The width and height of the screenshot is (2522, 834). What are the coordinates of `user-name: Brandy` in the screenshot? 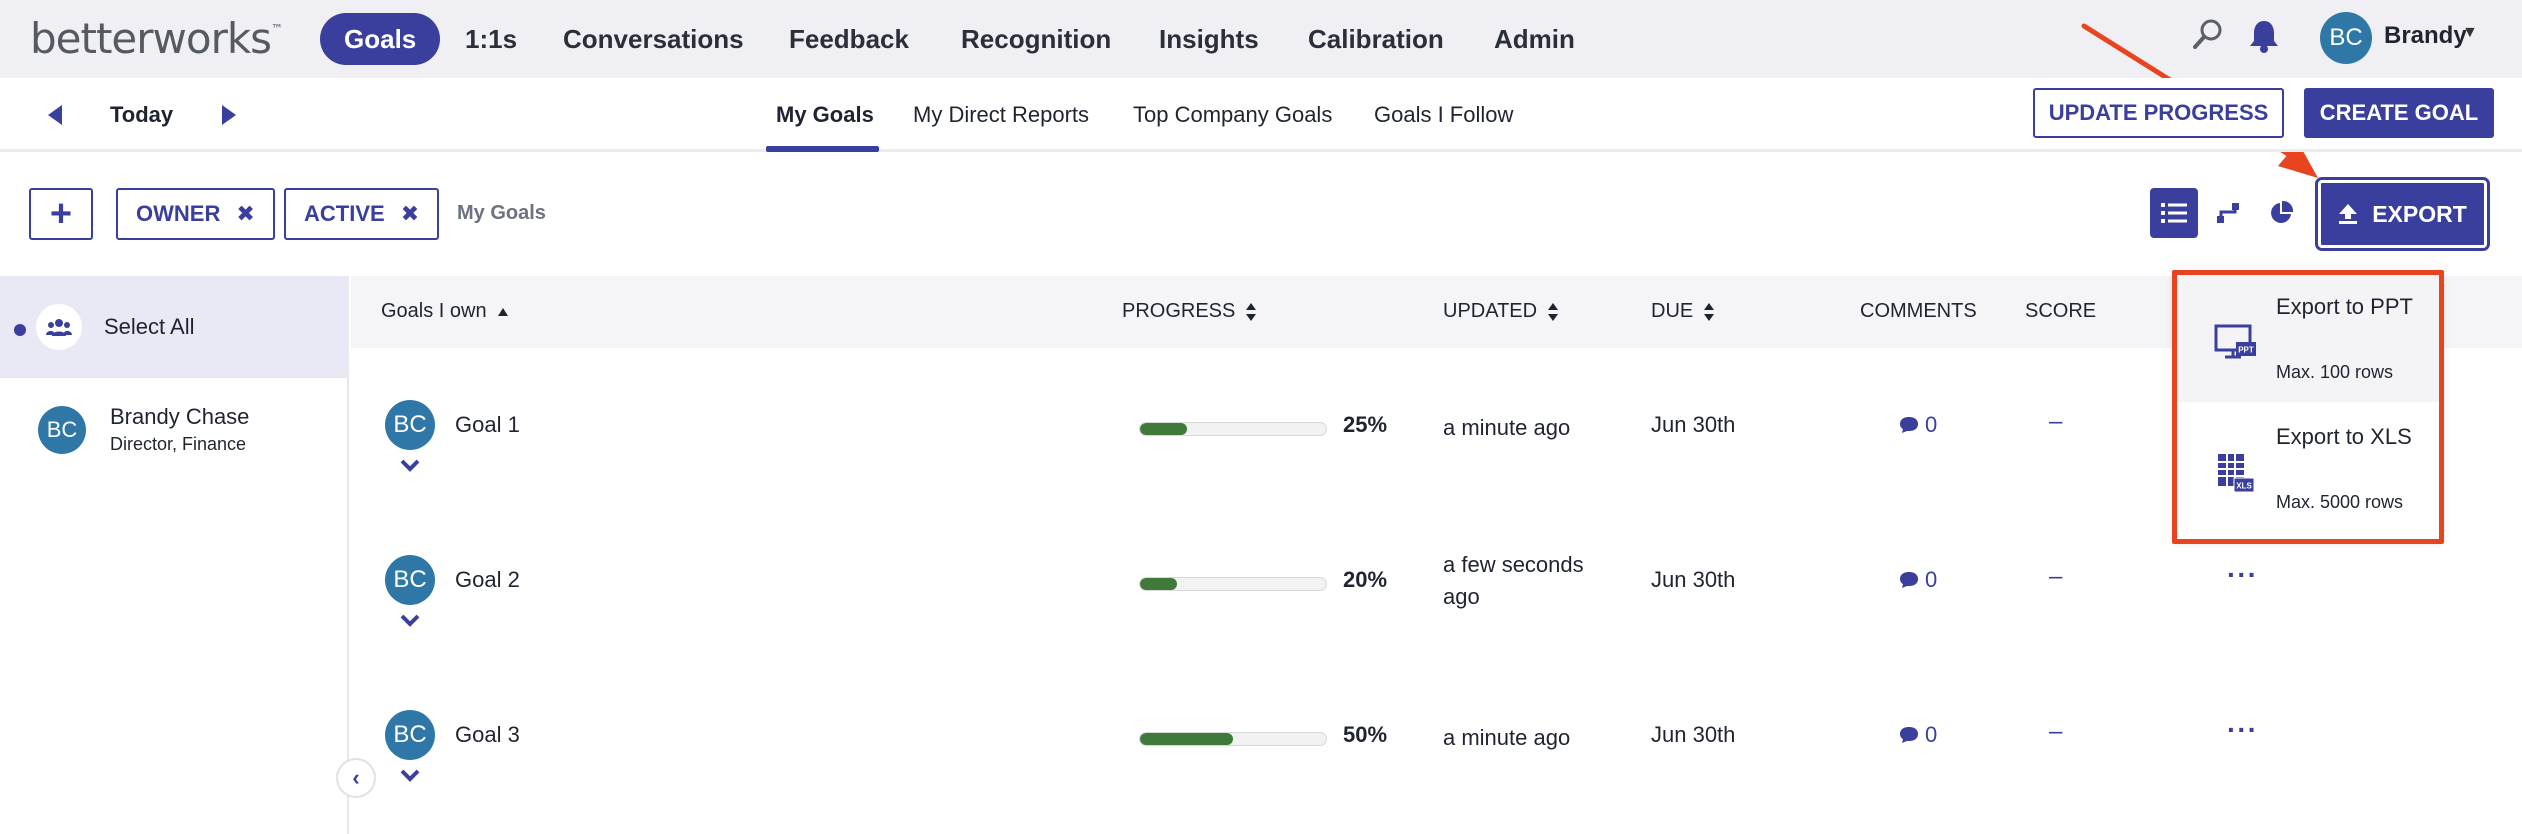 It's located at (2425, 36).